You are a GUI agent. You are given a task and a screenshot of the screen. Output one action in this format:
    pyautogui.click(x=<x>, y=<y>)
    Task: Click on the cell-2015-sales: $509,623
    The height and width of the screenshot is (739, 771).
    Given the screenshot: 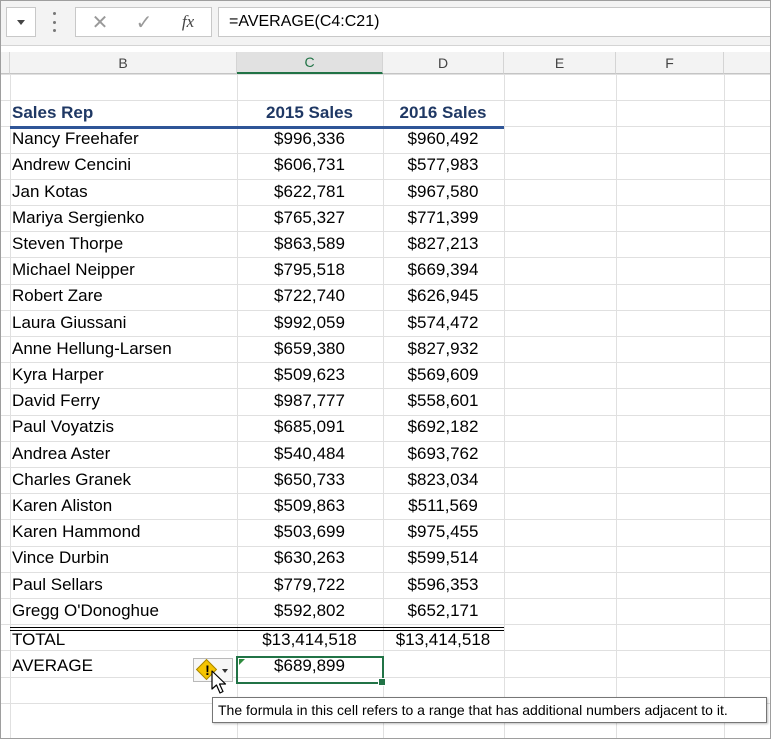 What is the action you would take?
    pyautogui.click(x=309, y=375)
    